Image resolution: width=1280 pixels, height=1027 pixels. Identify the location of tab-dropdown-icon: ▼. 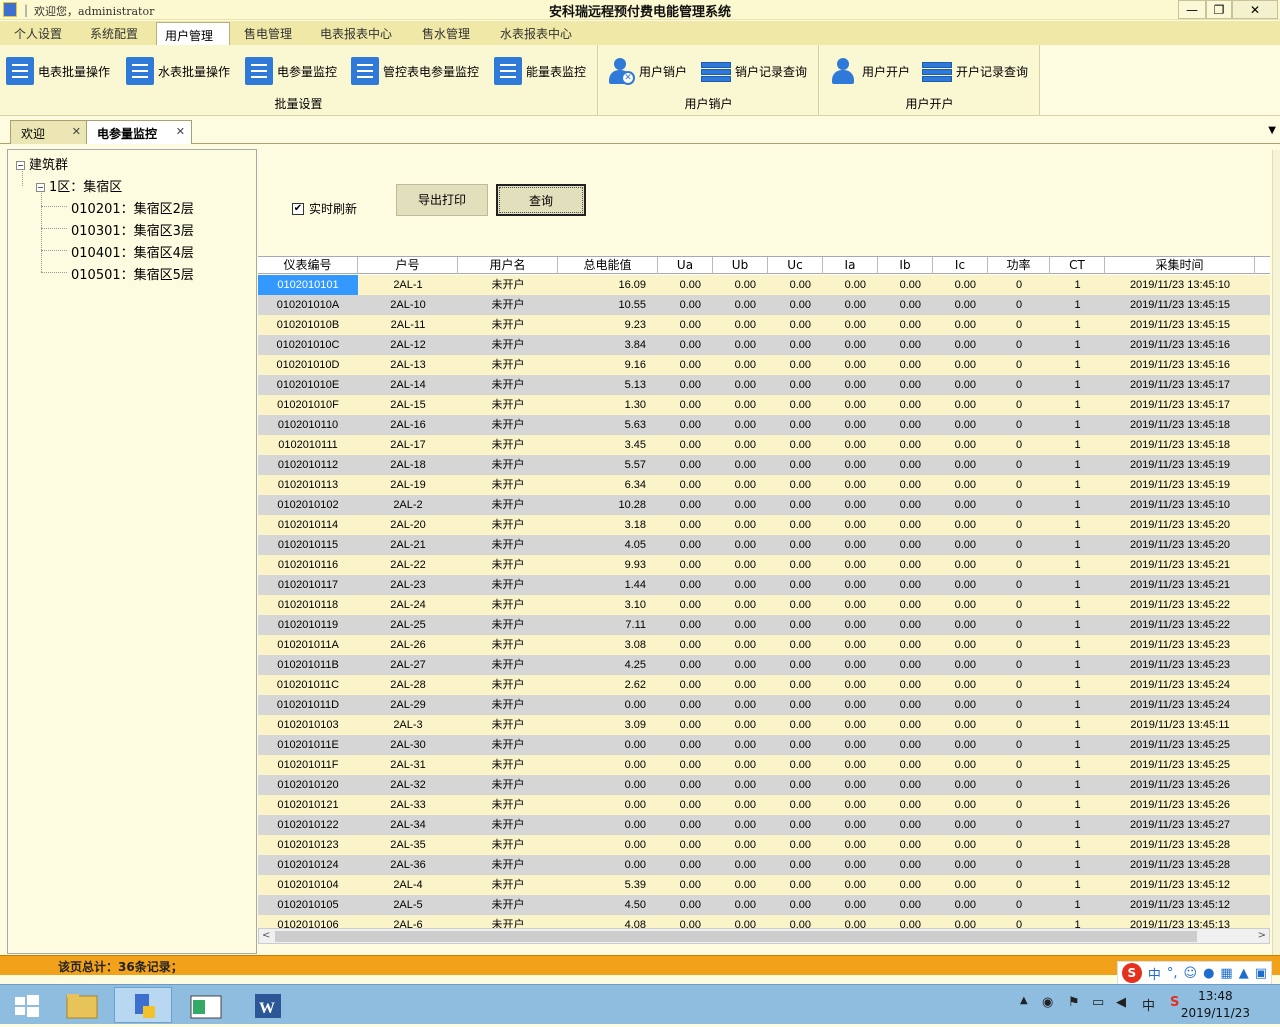
(1272, 130).